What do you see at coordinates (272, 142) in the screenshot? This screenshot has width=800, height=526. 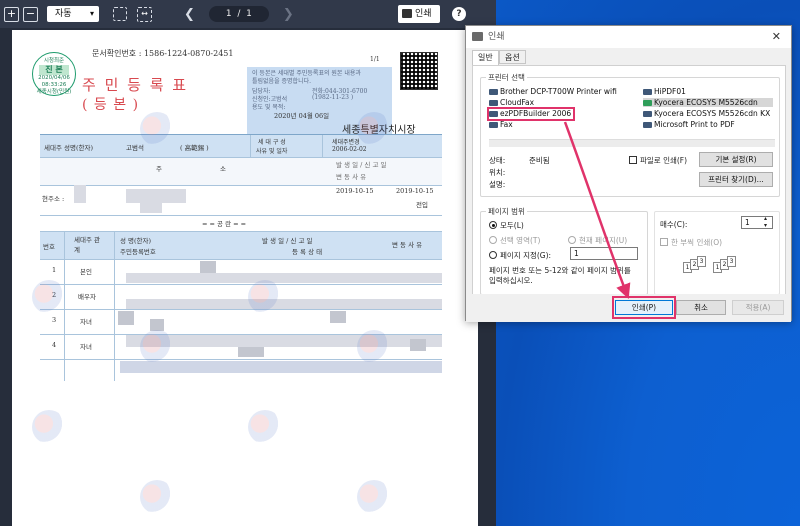 I see `household-reason: 세 대 구 성` at bounding box center [272, 142].